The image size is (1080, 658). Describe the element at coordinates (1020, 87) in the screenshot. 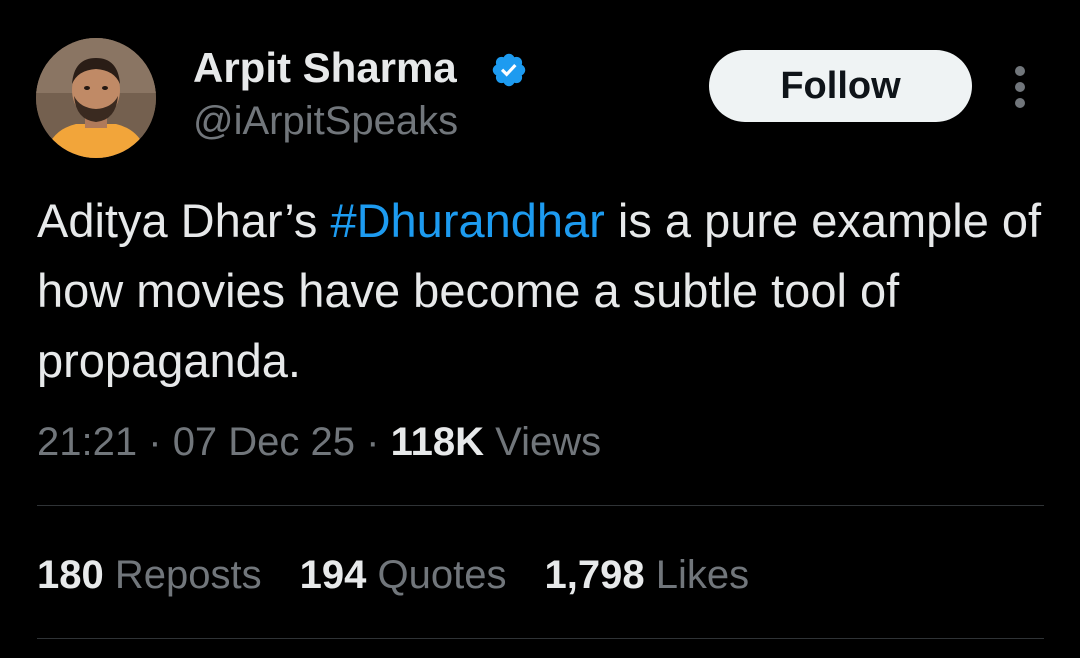

I see `more-options-icon` at that location.